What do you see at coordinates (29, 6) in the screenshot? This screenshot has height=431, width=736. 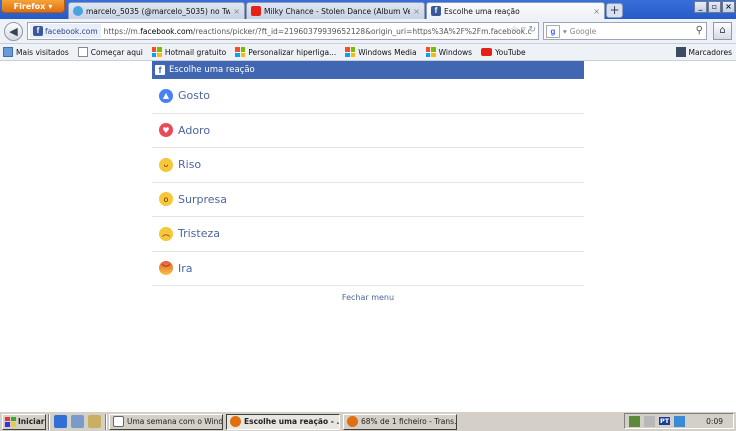 I see `firefox-menu-label: Firefox` at bounding box center [29, 6].